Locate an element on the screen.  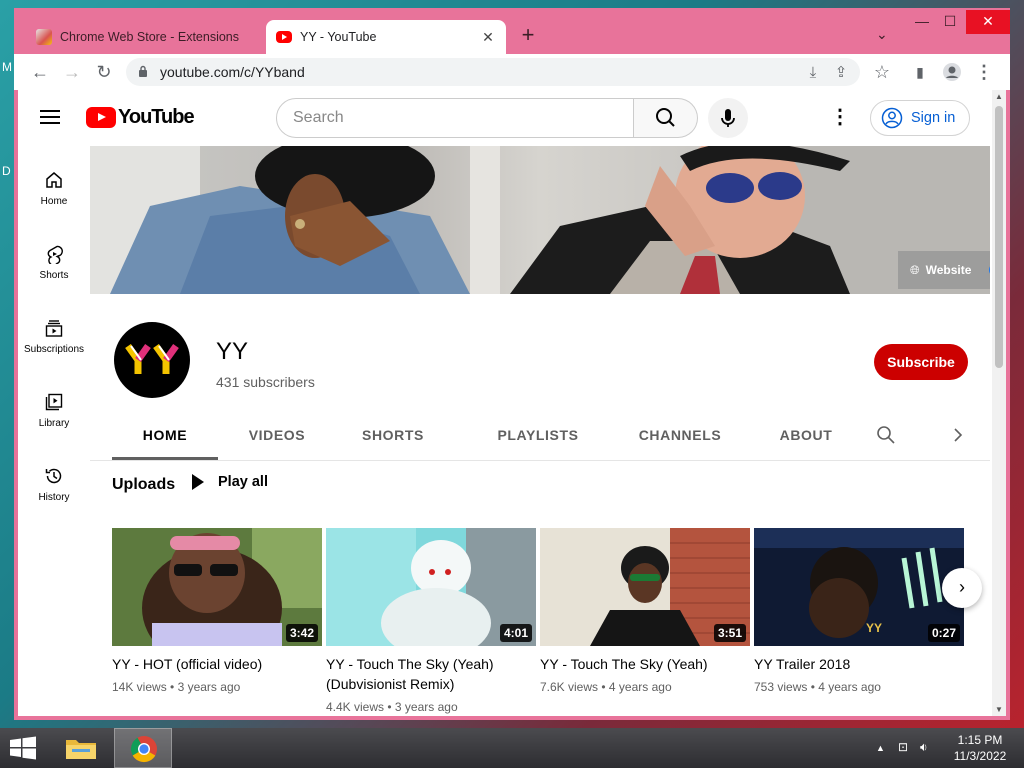
guide-item-shorts: Shorts is located at coordinates (54, 274).